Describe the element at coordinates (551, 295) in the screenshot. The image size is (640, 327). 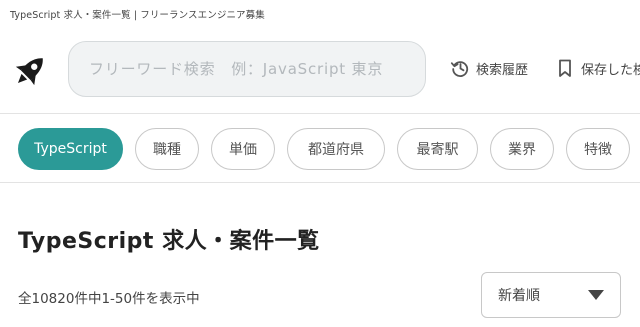
I see `sort-select: 新着順` at that location.